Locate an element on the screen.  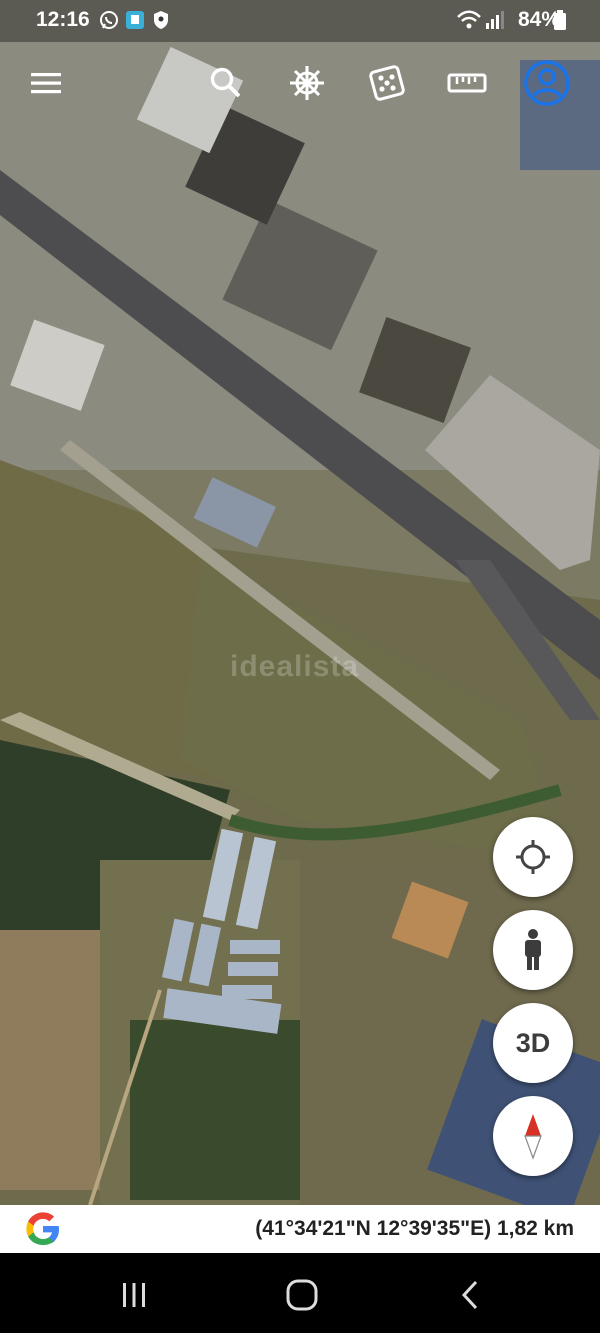
signal-icon is located at coordinates (495, 20).